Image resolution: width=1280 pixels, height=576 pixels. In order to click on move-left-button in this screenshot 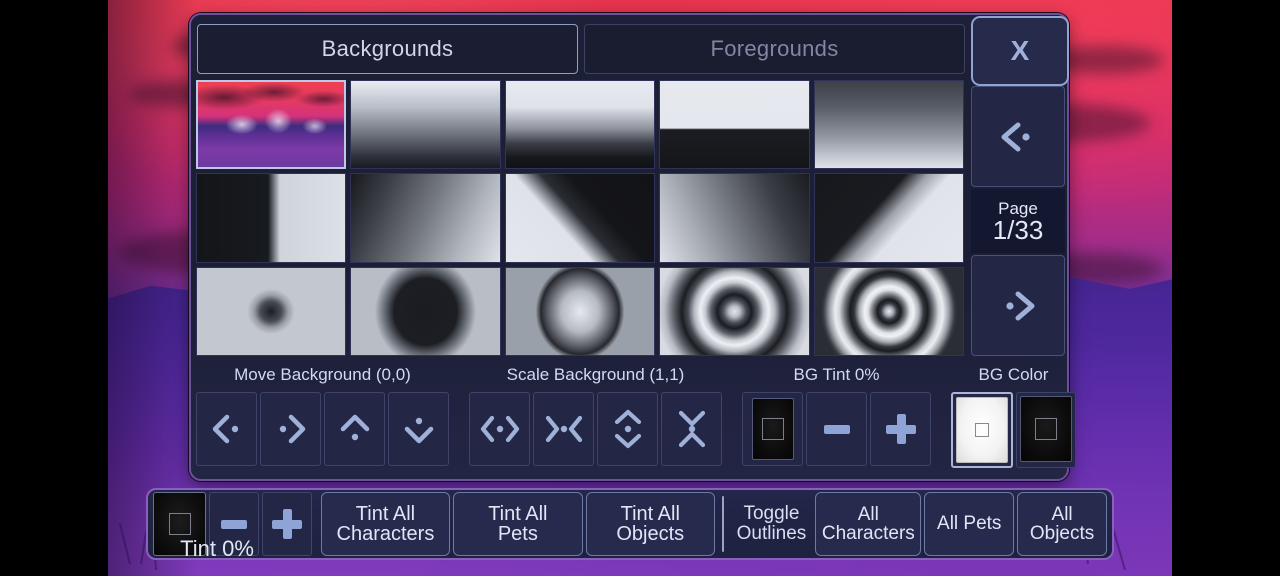, I will do `click(226, 429)`.